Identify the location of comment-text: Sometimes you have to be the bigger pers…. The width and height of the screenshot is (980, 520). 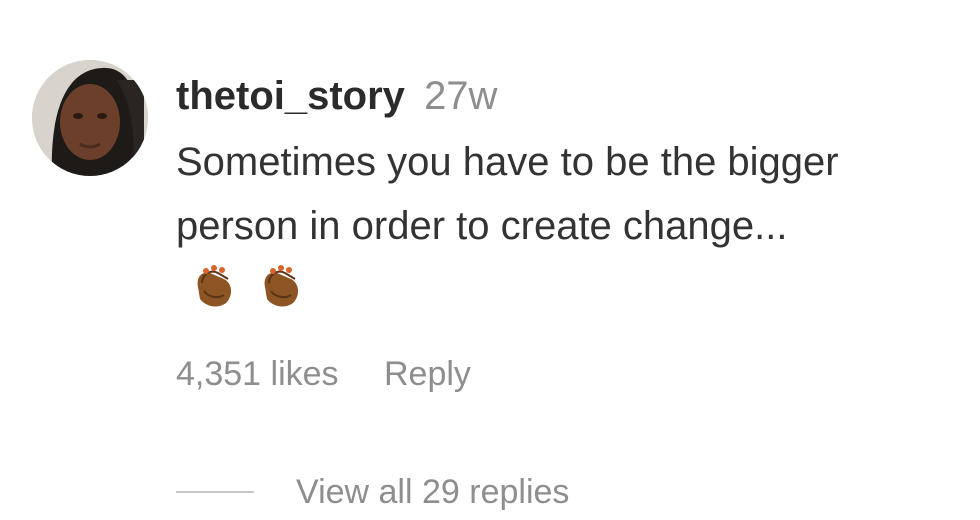
(507, 194).